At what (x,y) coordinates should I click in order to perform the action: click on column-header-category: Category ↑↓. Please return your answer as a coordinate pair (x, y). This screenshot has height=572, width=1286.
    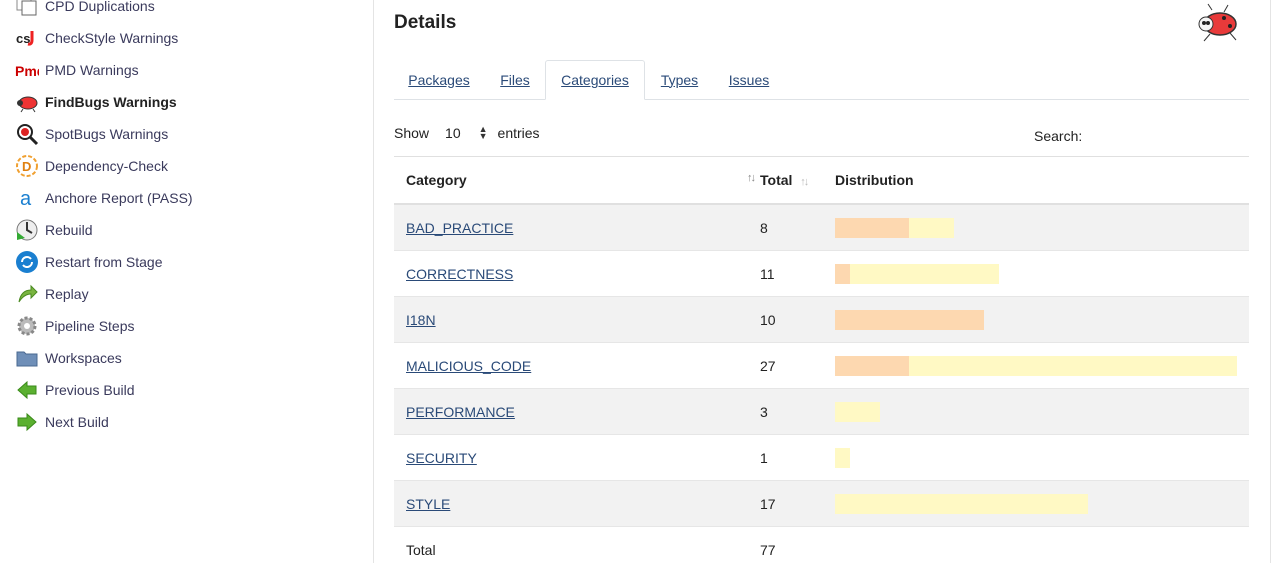
    Looking at the image, I should click on (577, 181).